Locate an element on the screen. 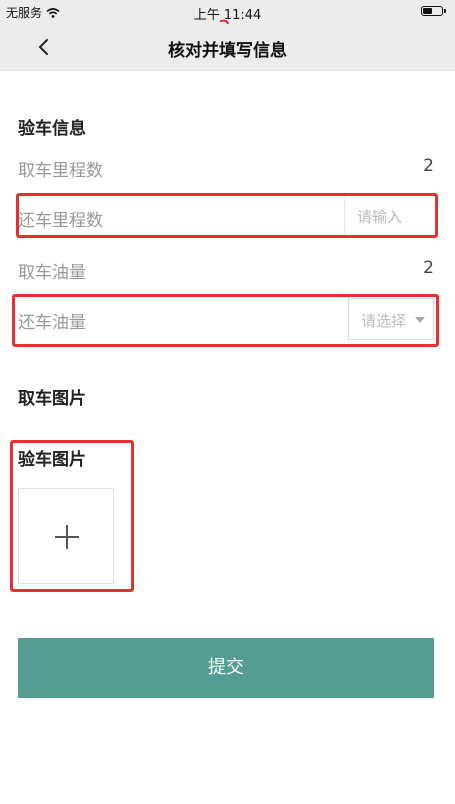 This screenshot has height=804, width=455. return-fuel-label: 还车油量 is located at coordinates (52, 323).